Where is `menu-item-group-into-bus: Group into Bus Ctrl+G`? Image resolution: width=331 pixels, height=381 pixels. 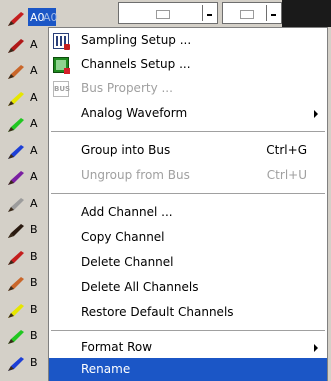
menu-item-group-into-bus: Group into Bus Ctrl+G is located at coordinates (188, 150).